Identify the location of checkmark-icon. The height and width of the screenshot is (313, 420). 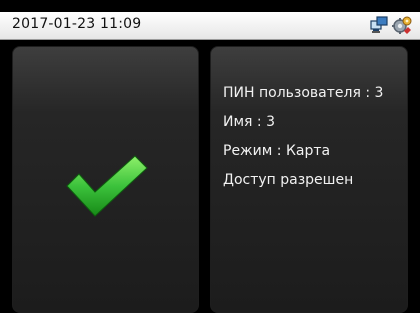
(107, 188).